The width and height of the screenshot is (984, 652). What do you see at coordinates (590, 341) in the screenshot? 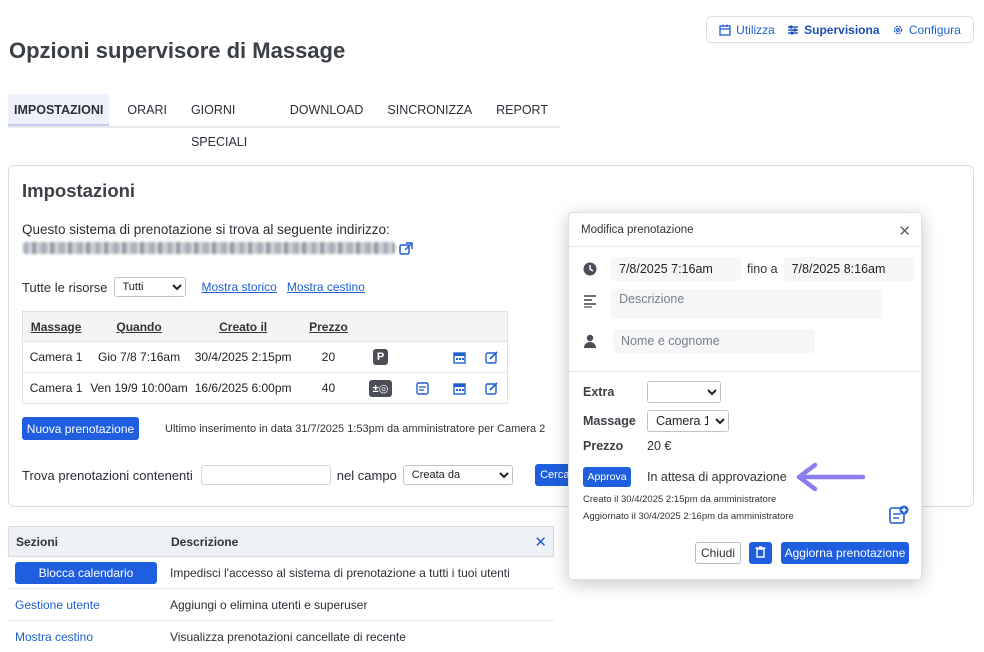
I see `user-icon` at bounding box center [590, 341].